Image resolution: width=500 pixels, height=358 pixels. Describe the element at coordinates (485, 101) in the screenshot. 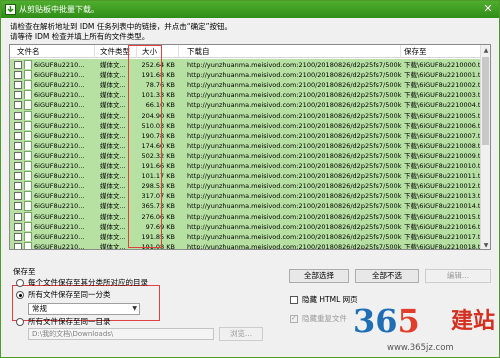

I see `scrollbar-thumb` at that location.